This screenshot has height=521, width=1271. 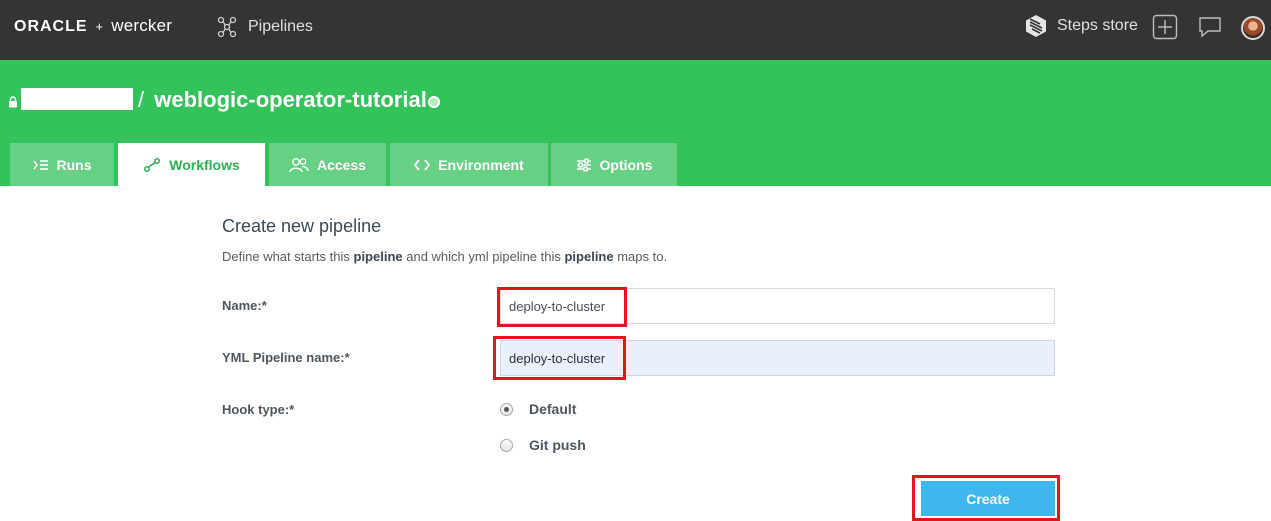 I want to click on radio-button-checked, so click(x=506, y=409).